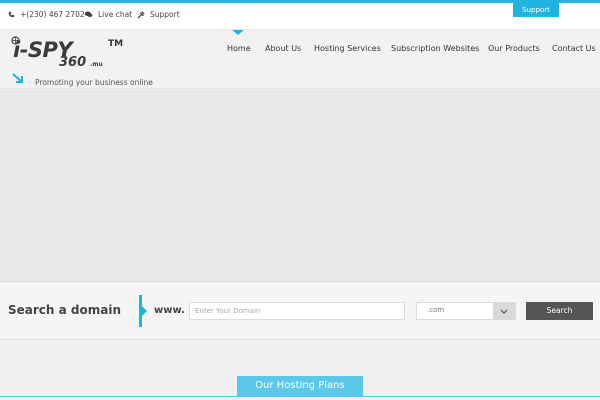 The image size is (600, 400). Describe the element at coordinates (143, 311) in the screenshot. I see `domain-arrow-divider` at that location.